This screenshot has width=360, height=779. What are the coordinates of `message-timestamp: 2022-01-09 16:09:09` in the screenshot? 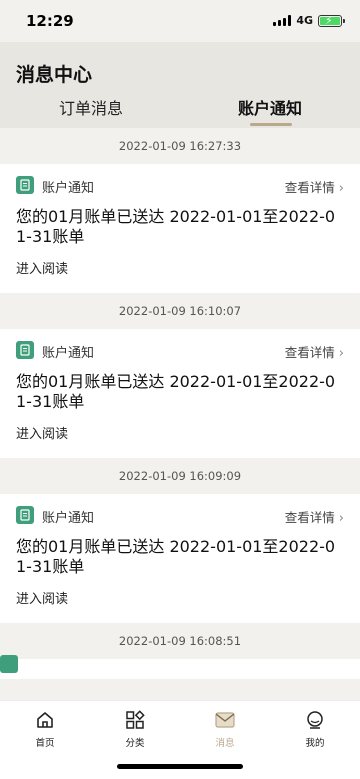 It's located at (180, 476).